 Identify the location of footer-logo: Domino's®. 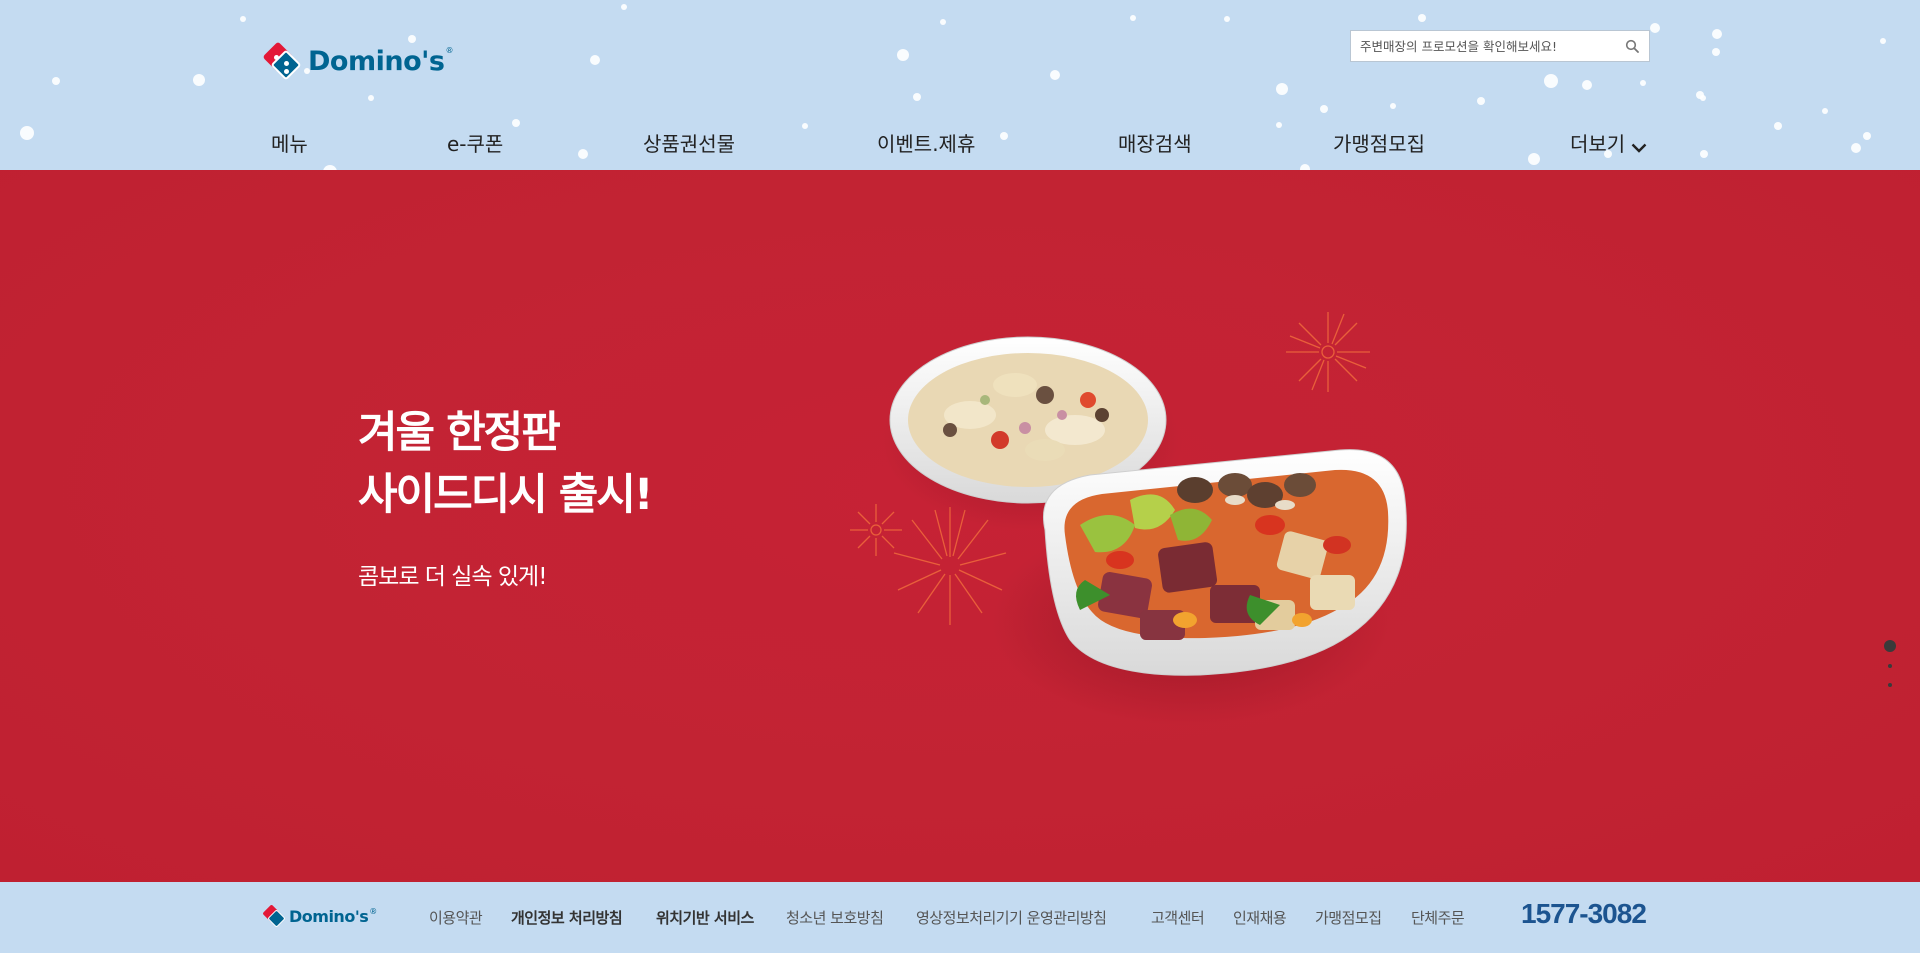
(319, 916).